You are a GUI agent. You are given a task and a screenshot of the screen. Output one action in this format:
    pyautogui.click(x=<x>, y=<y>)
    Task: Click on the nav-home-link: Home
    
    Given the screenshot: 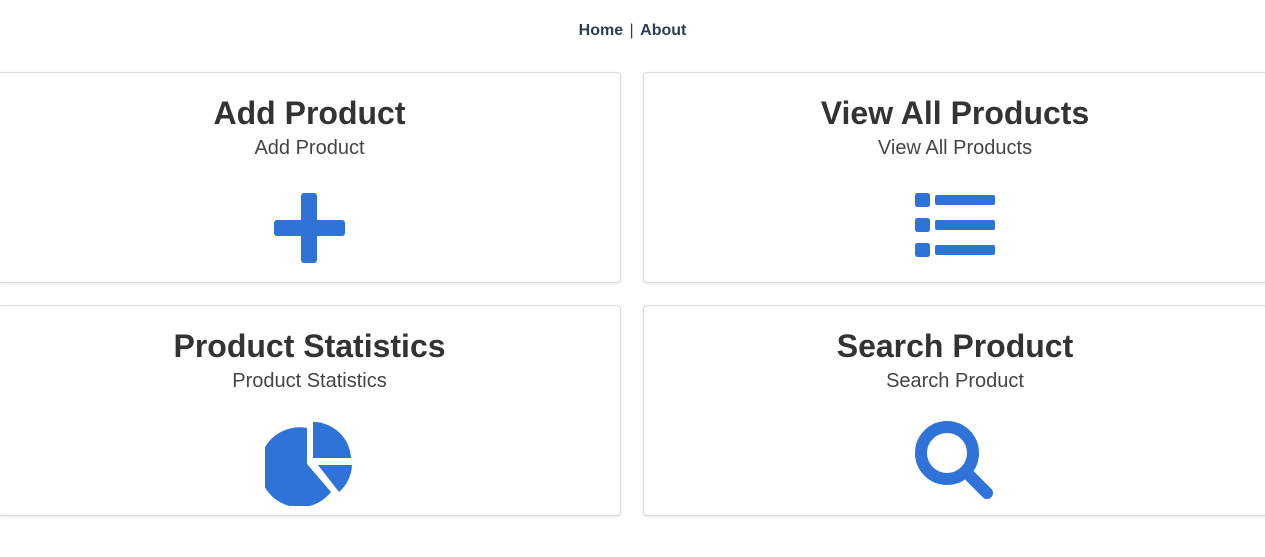 What is the action you would take?
    pyautogui.click(x=601, y=30)
    